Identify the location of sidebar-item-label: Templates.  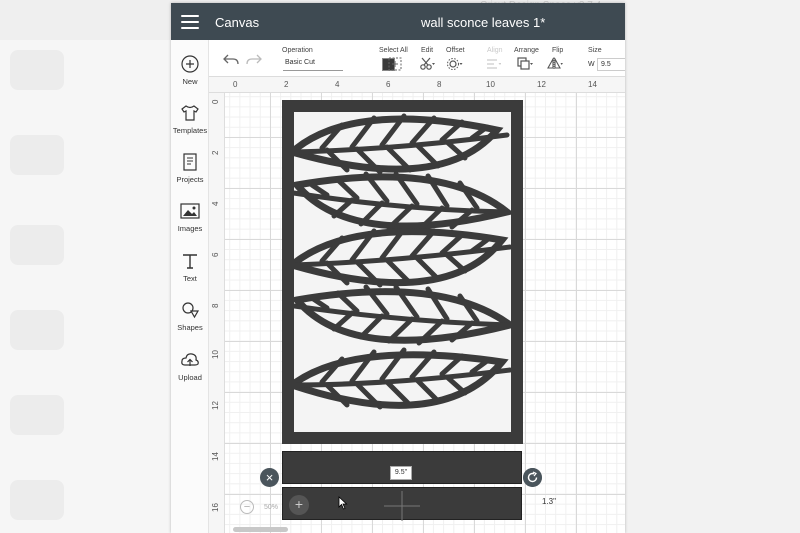
(190, 130).